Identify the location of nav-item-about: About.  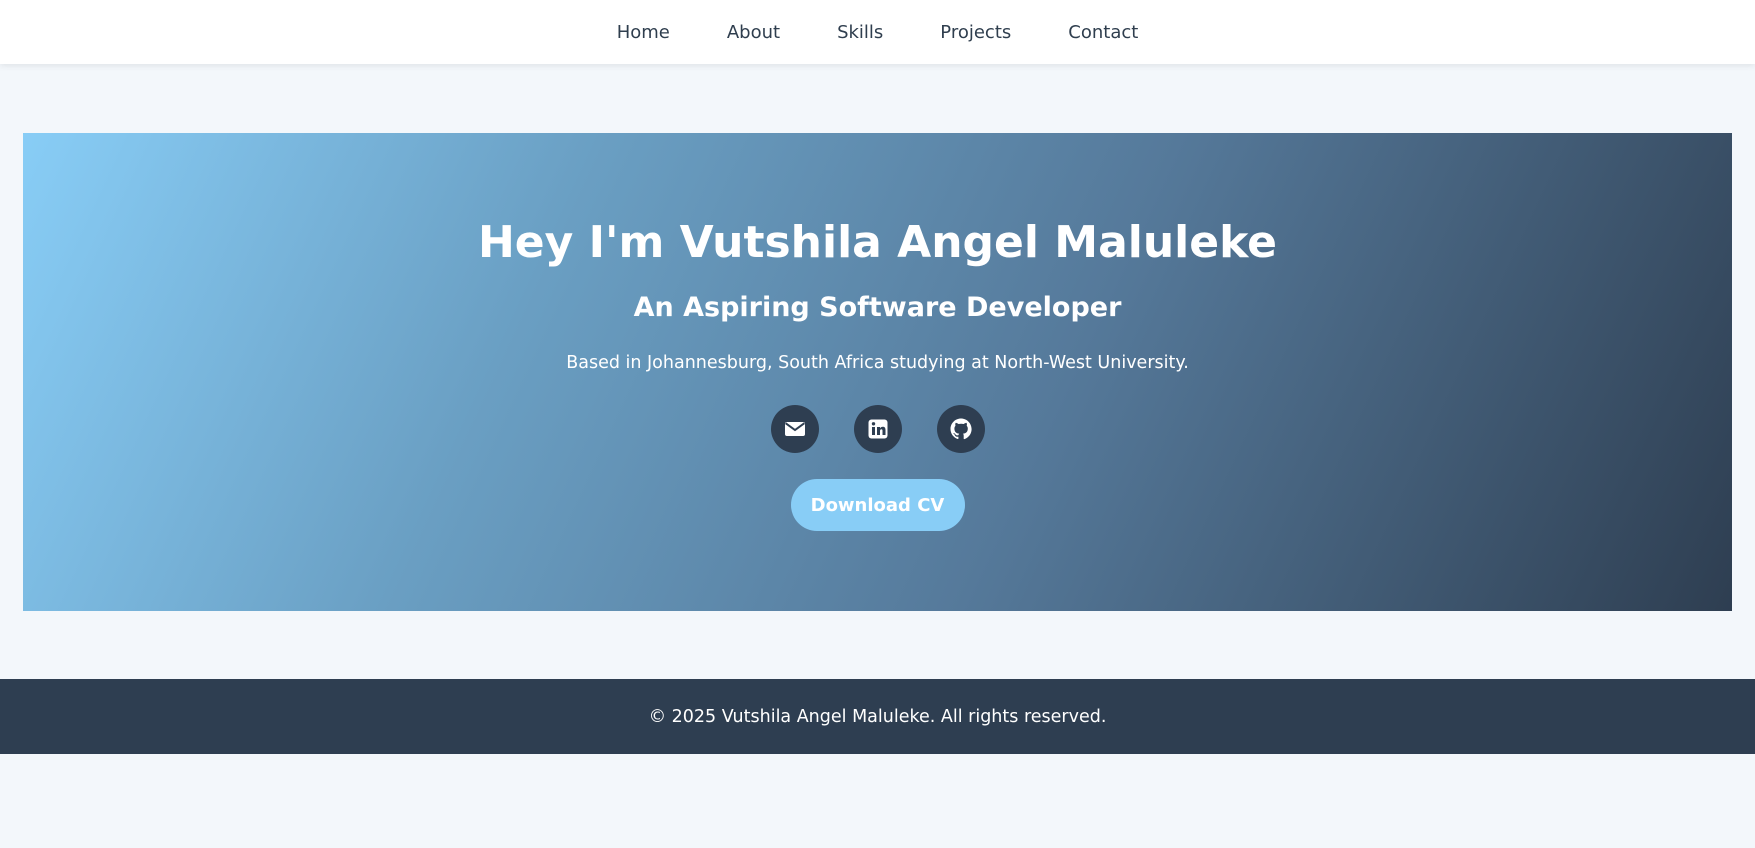
(753, 32).